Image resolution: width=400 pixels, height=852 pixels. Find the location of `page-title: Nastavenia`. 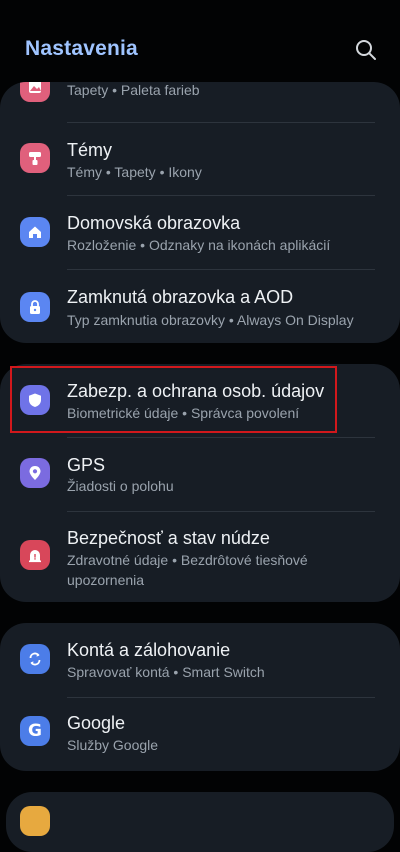

page-title: Nastavenia is located at coordinates (81, 48).